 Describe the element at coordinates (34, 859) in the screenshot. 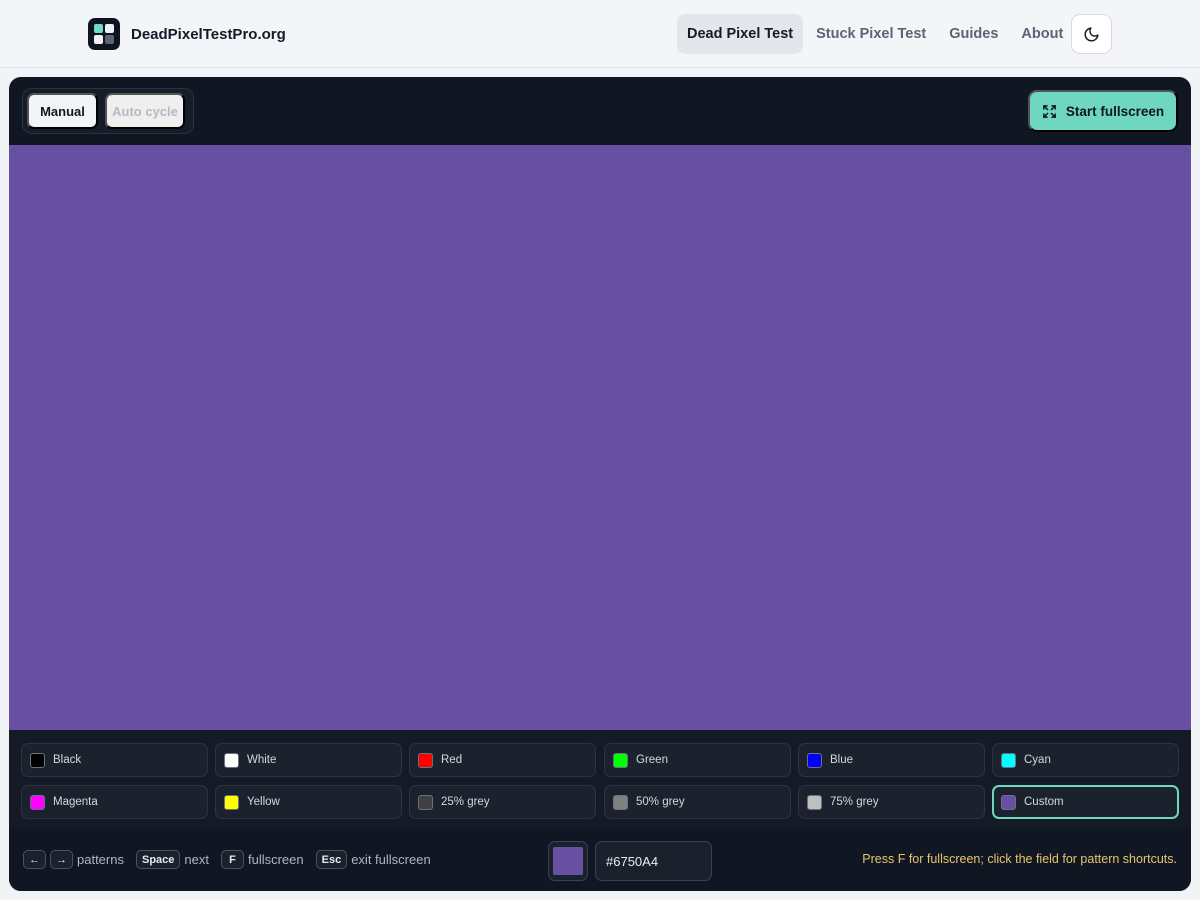

I see `left-arrow-key: ←` at that location.